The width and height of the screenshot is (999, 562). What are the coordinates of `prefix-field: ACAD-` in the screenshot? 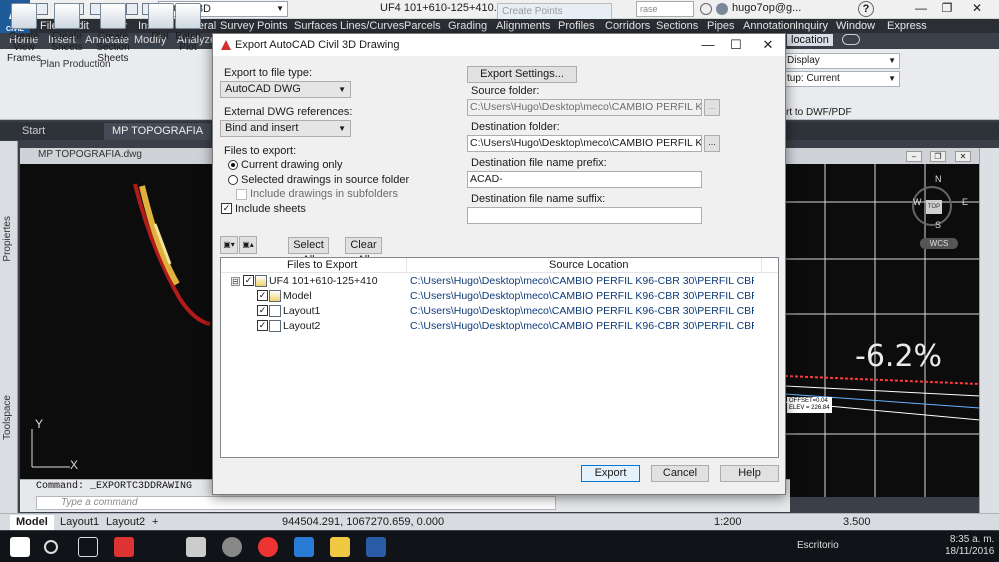 It's located at (584, 179).